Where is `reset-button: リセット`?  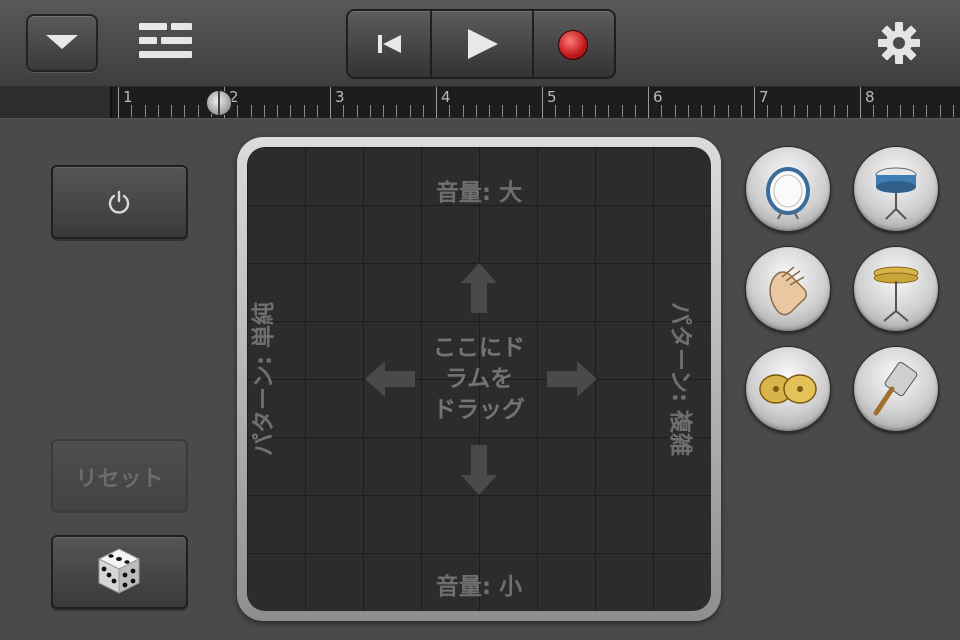 reset-button: リセット is located at coordinates (119, 476).